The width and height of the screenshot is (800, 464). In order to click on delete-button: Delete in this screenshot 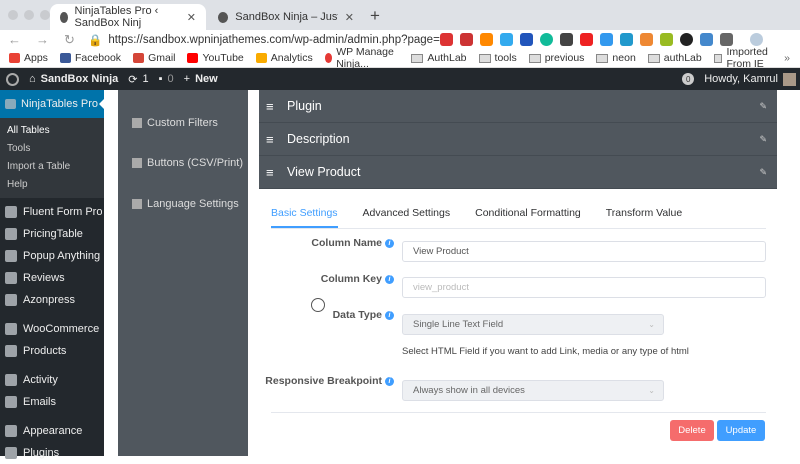, I will do `click(692, 430)`.